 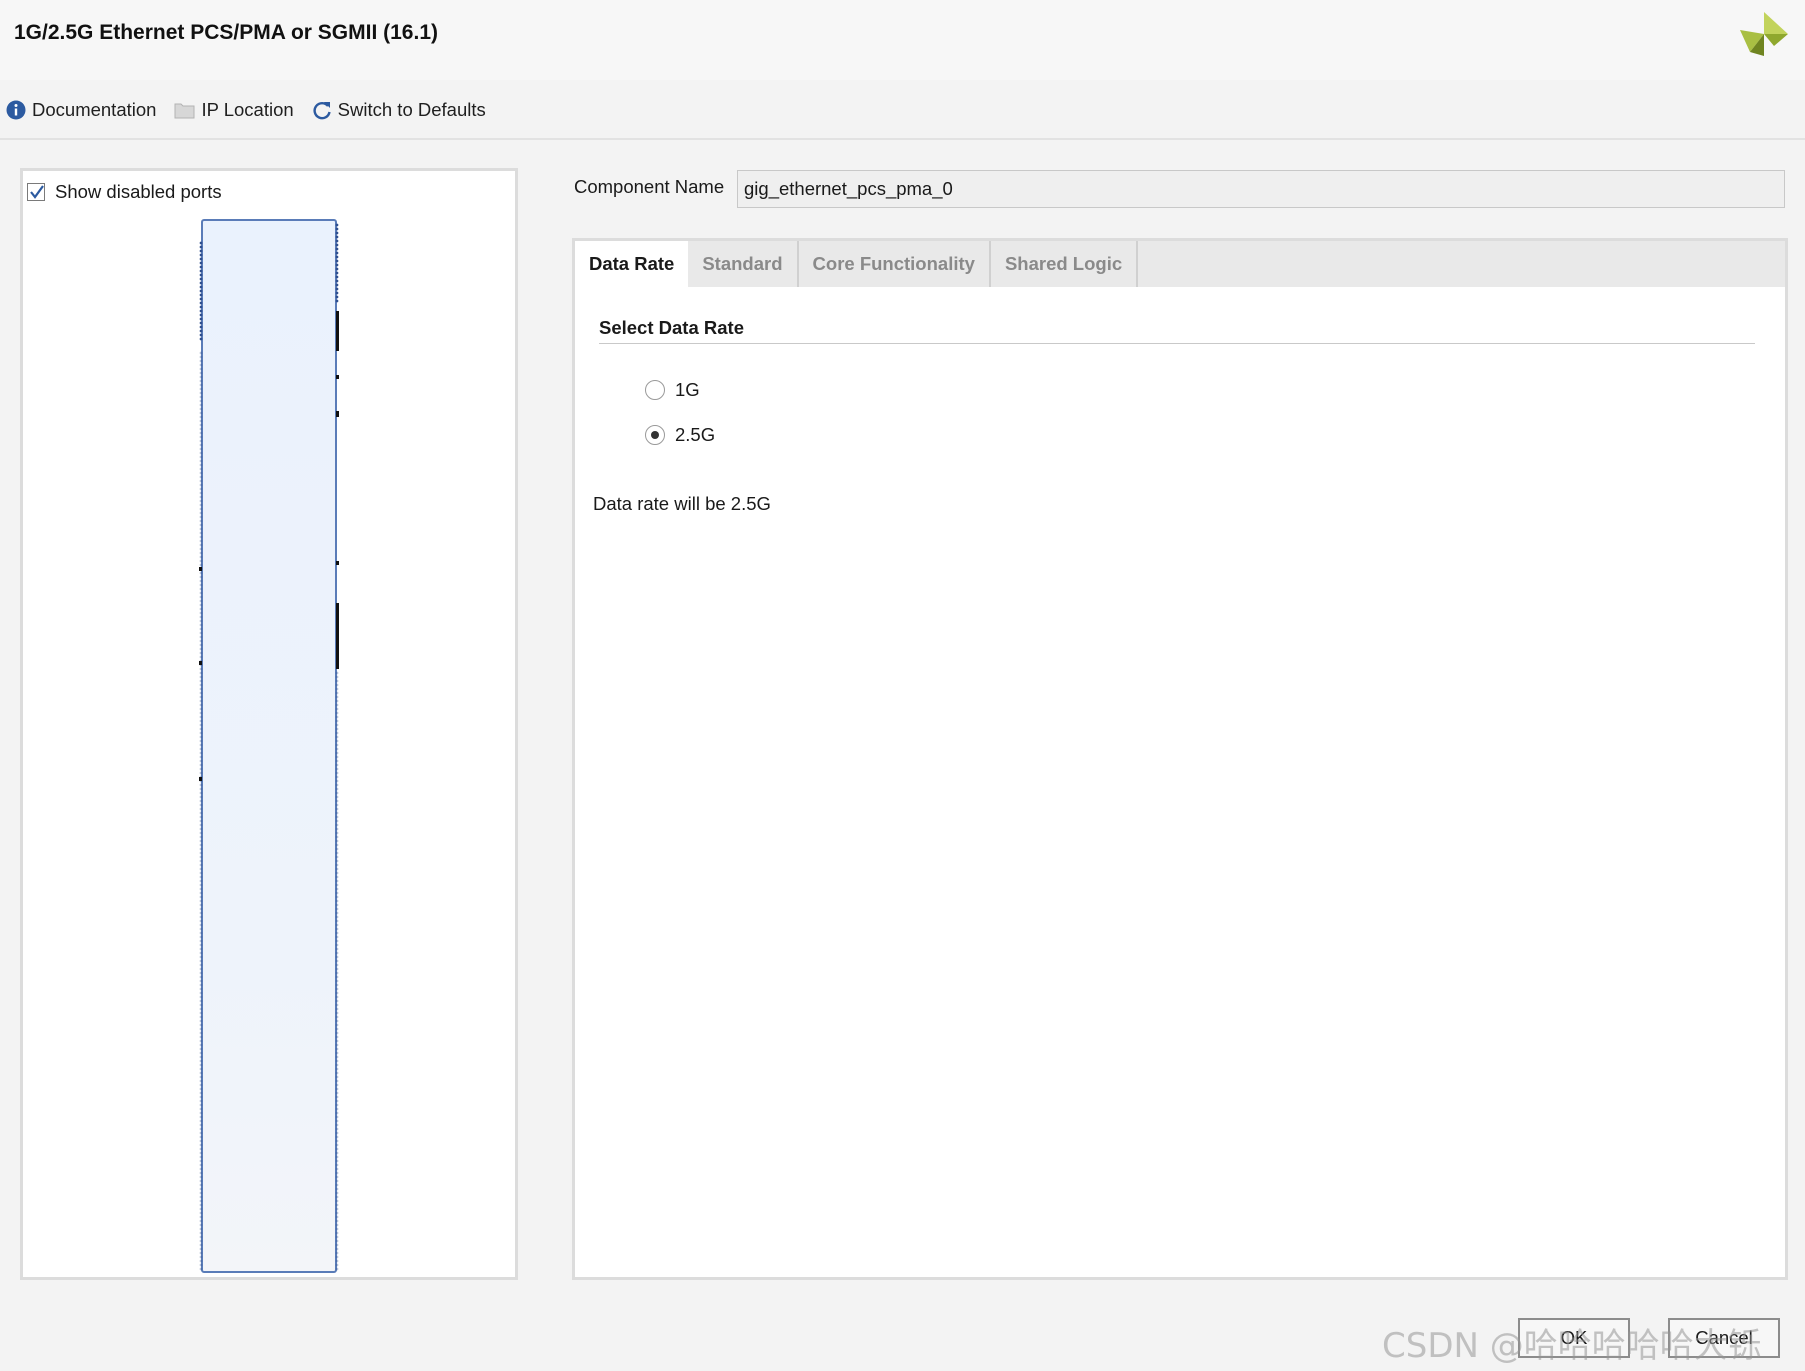 What do you see at coordinates (632, 264) in the screenshot?
I see `tab-data-rate: Data Rate` at bounding box center [632, 264].